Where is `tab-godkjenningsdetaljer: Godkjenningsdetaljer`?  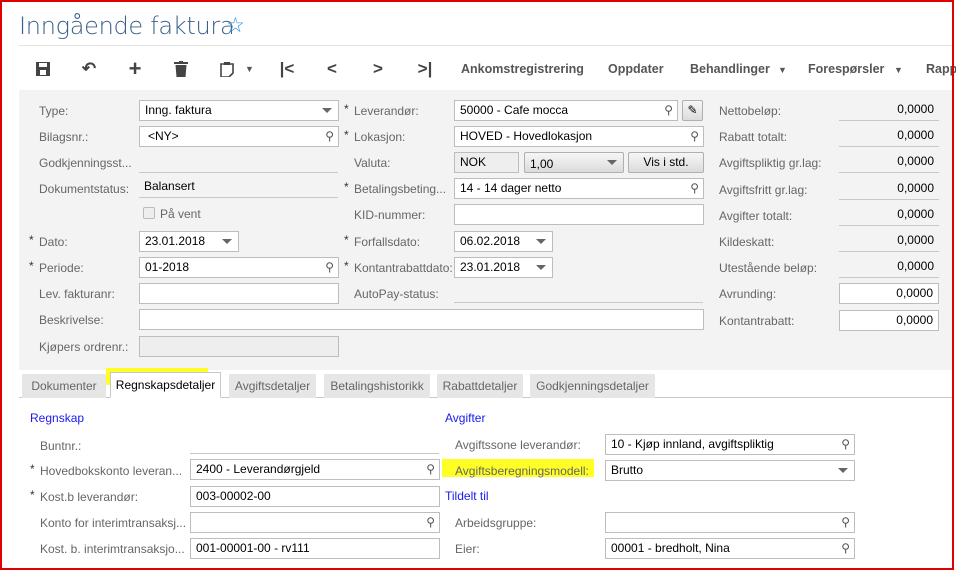 tab-godkjenningsdetaljer: Godkjenningsdetaljer is located at coordinates (592, 386).